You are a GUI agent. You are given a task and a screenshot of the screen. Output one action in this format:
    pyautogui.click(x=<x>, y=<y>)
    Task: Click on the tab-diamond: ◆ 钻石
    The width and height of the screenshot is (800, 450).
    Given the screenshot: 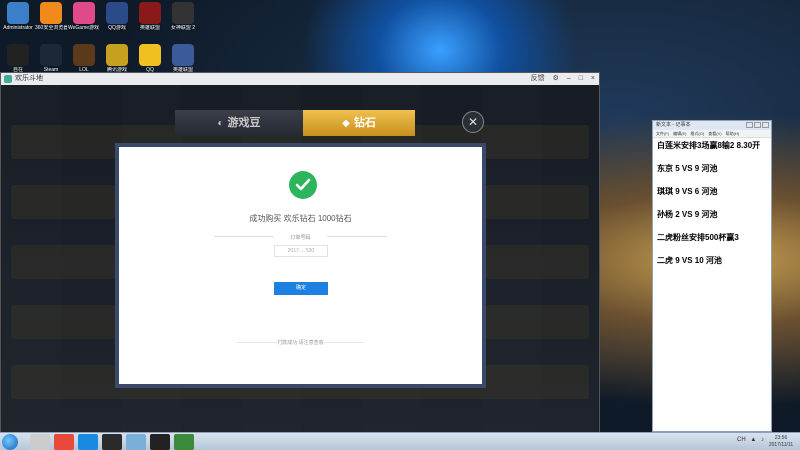 What is the action you would take?
    pyautogui.click(x=359, y=123)
    